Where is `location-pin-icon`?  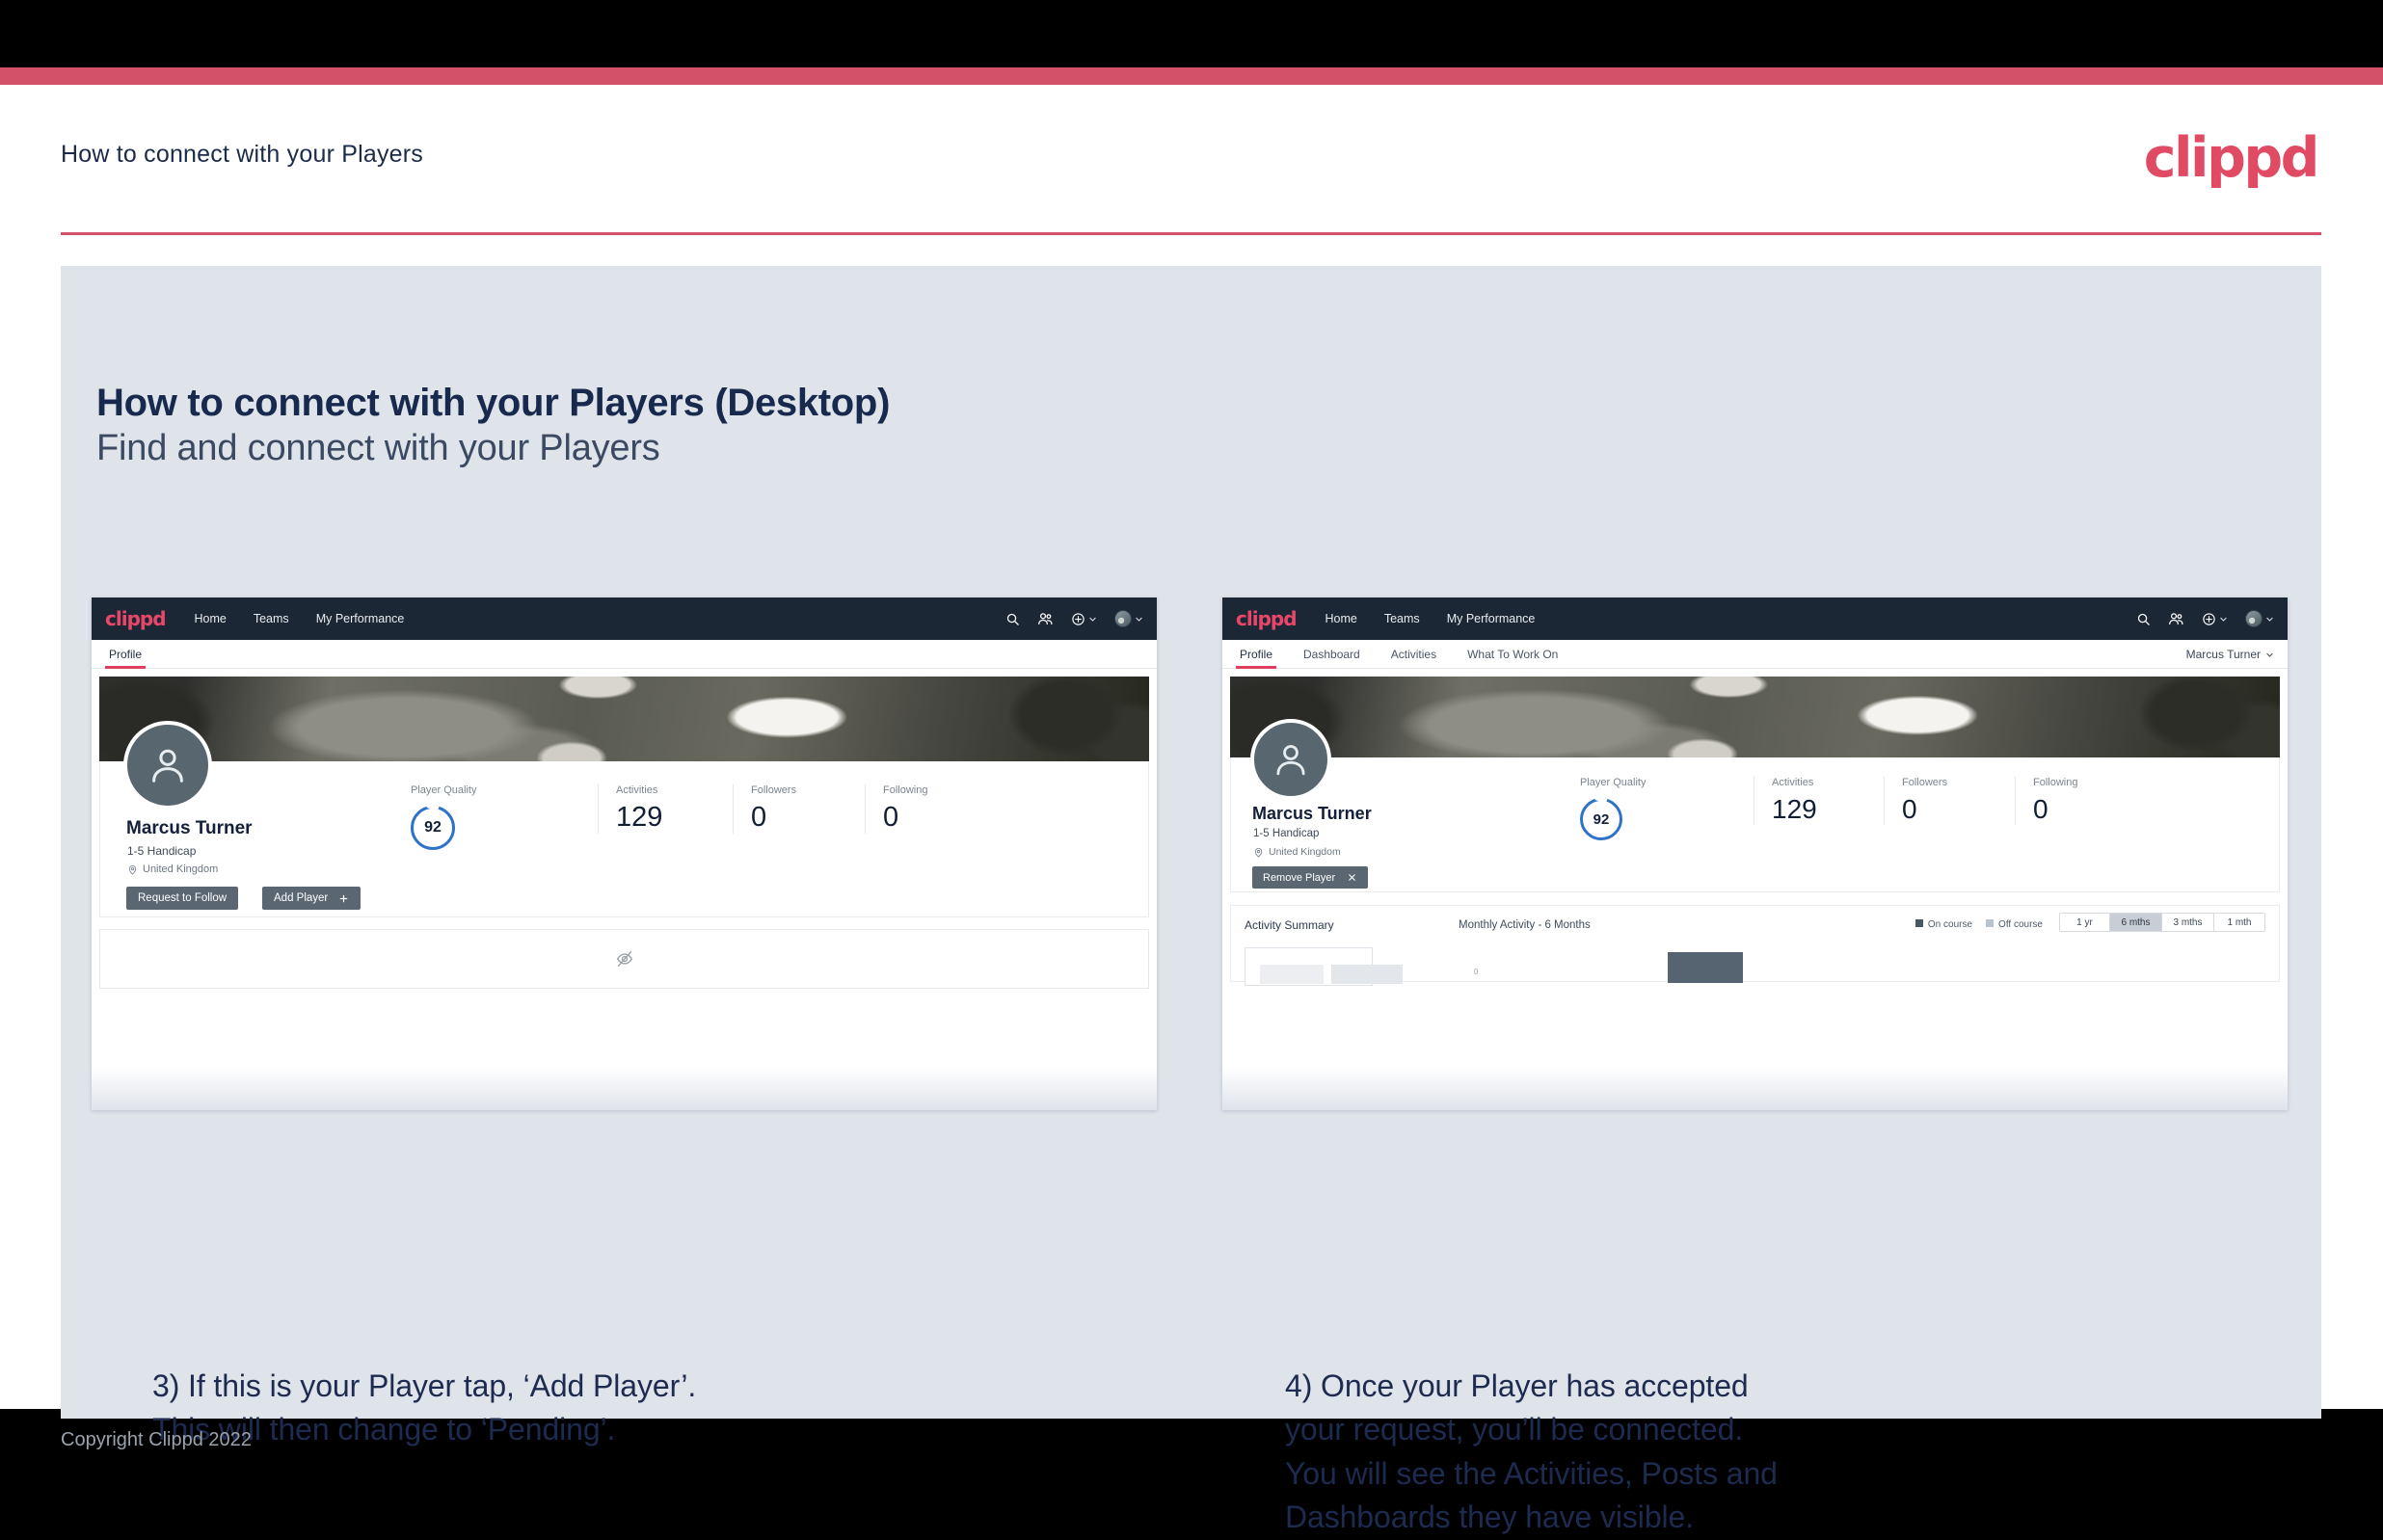 location-pin-icon is located at coordinates (133, 869).